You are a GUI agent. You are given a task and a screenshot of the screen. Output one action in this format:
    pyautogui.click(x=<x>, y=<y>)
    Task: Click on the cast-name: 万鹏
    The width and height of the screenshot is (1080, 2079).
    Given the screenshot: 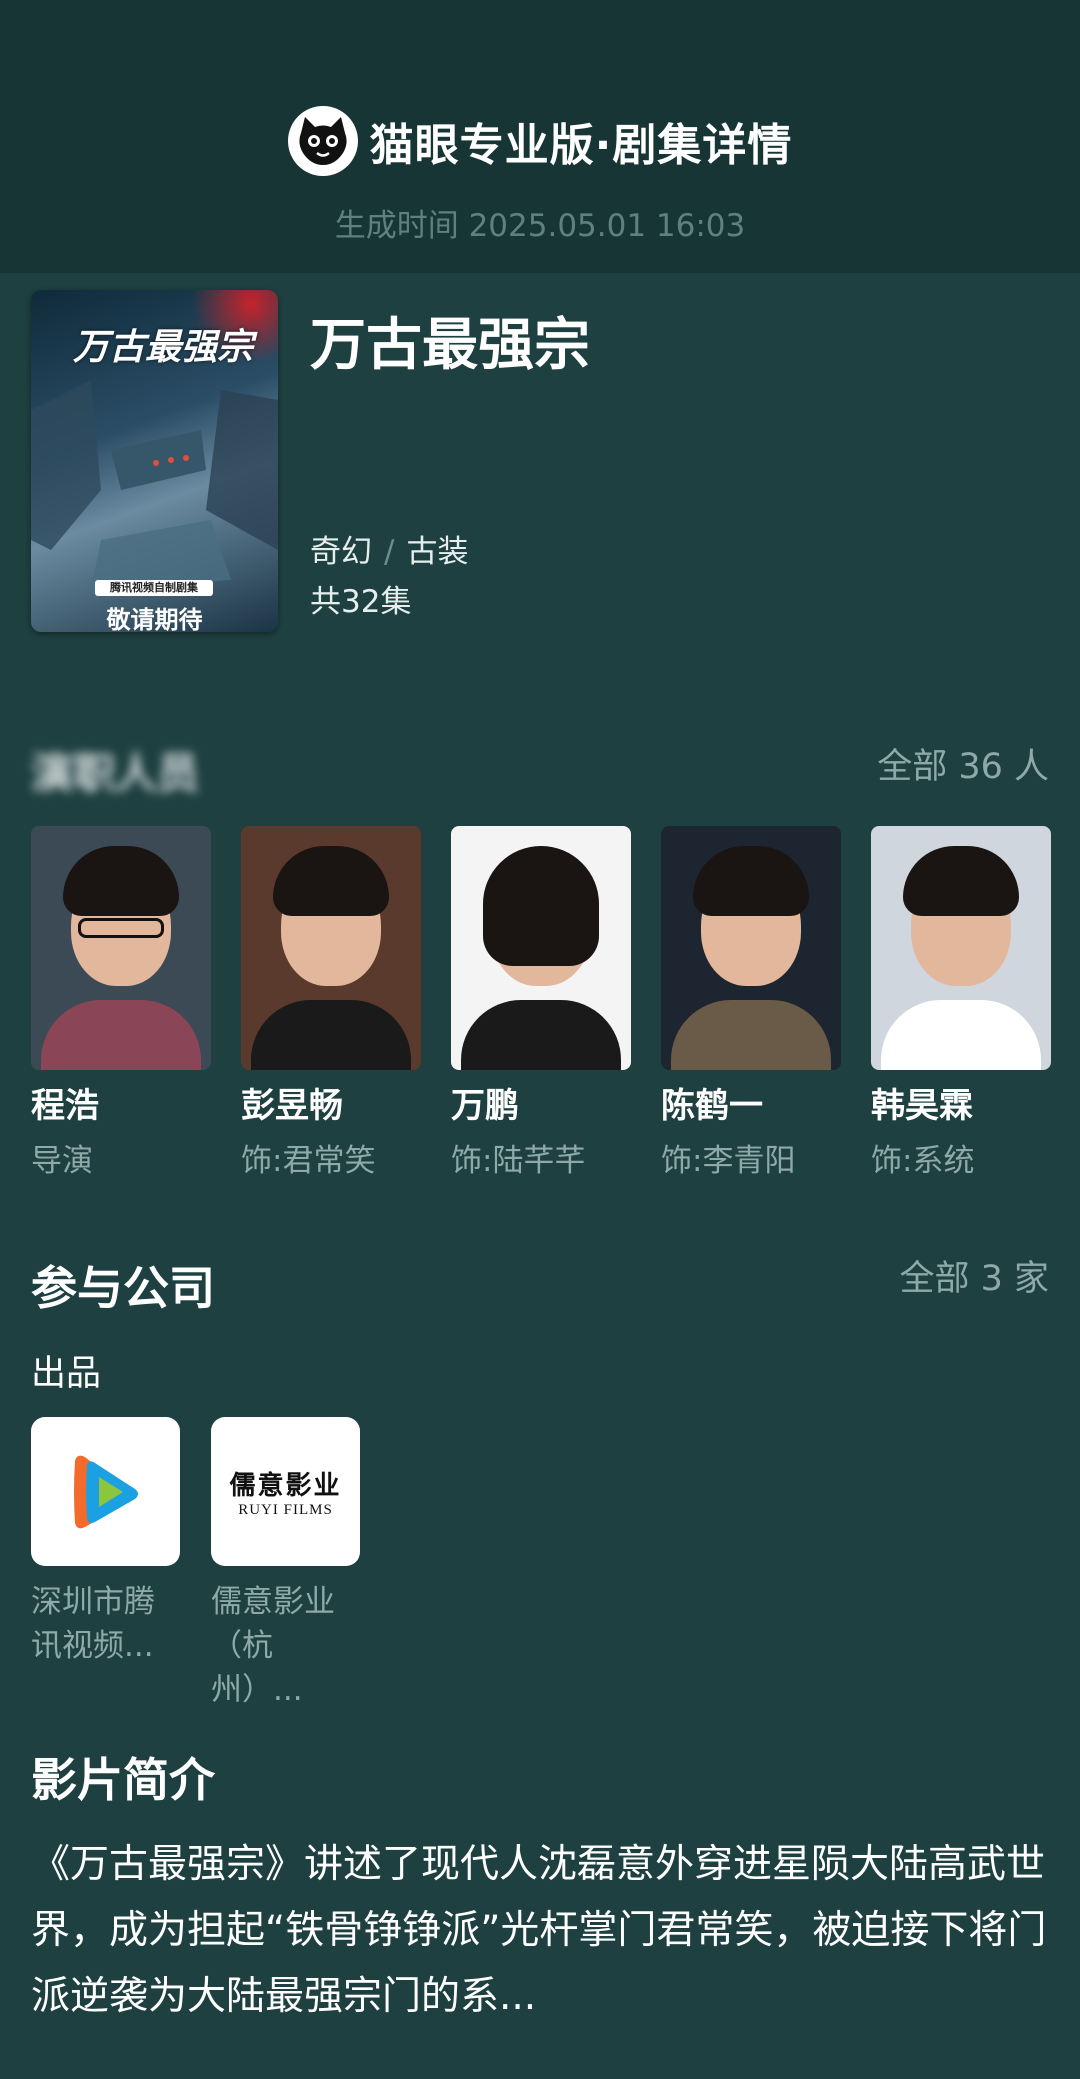 What is the action you would take?
    pyautogui.click(x=485, y=1106)
    